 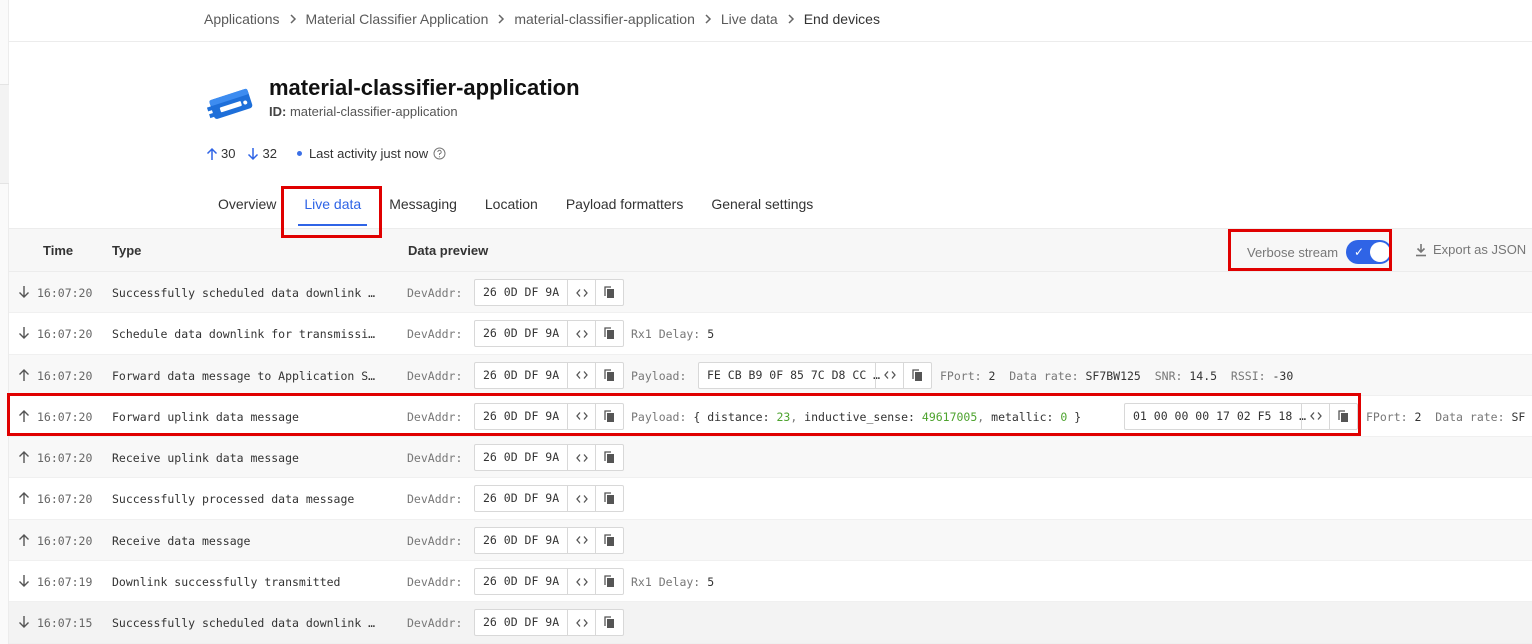 I want to click on verbose-stream-toggle: ✓, so click(x=1369, y=252).